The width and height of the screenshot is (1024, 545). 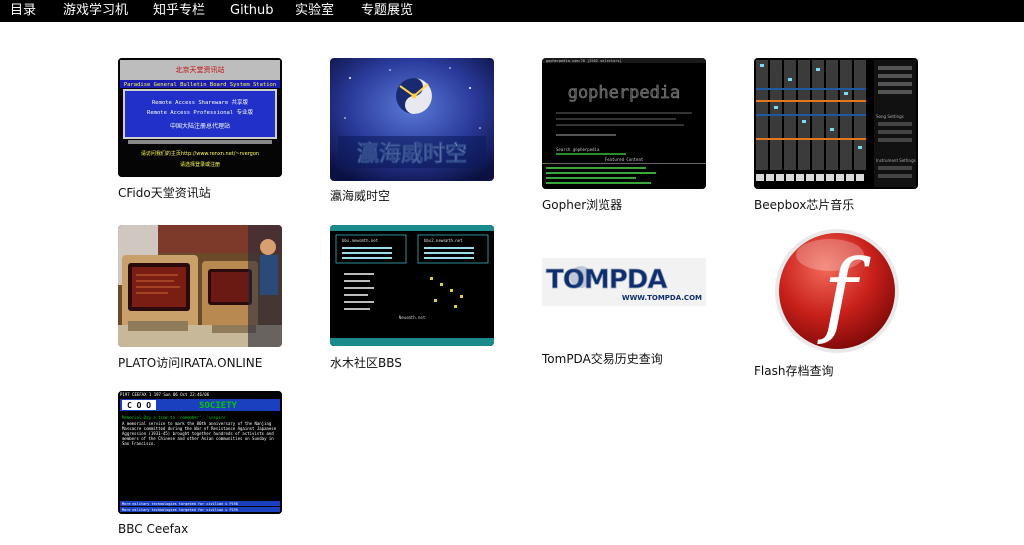 I want to click on svg-text:请访问我们的主页http://www.renxn.net/~: 请访问我们的主页http://www.renxn.net/~rvergon, so click(x=200, y=153).